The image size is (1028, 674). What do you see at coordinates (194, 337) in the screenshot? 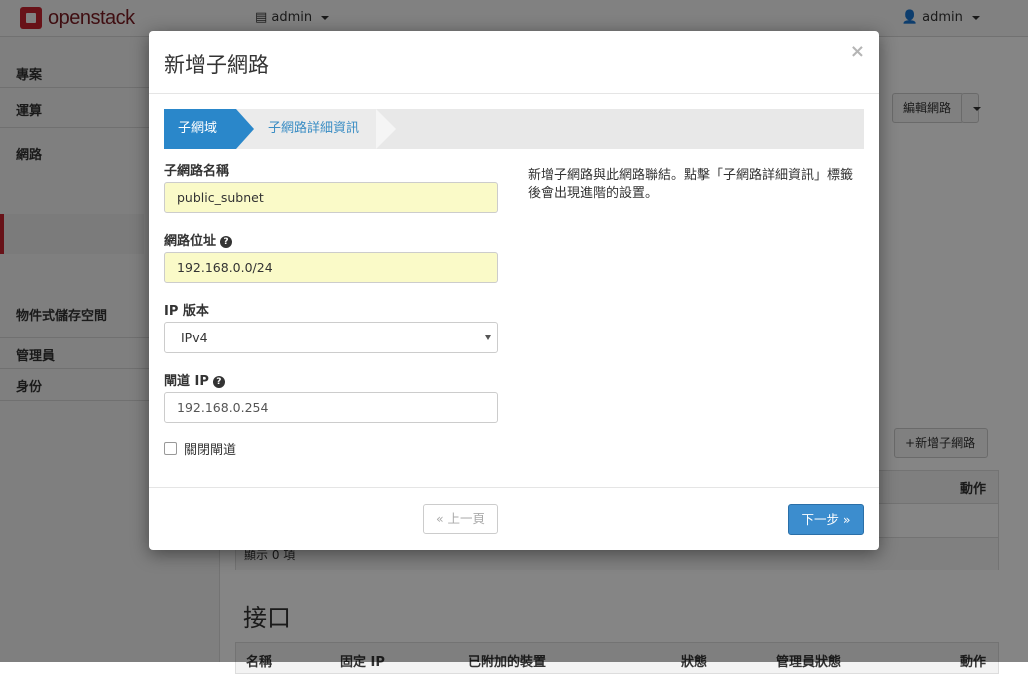
I see `ip-version-selected: IPv4` at bounding box center [194, 337].